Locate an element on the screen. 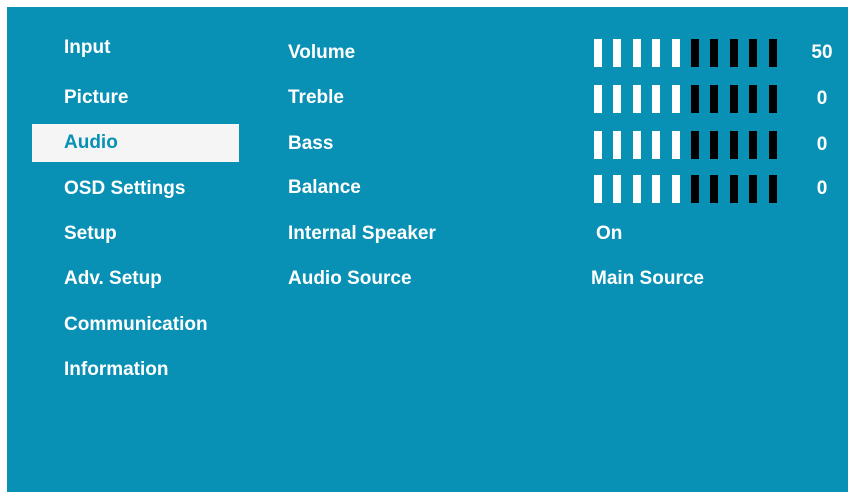  volume-slider is located at coordinates (689, 53).